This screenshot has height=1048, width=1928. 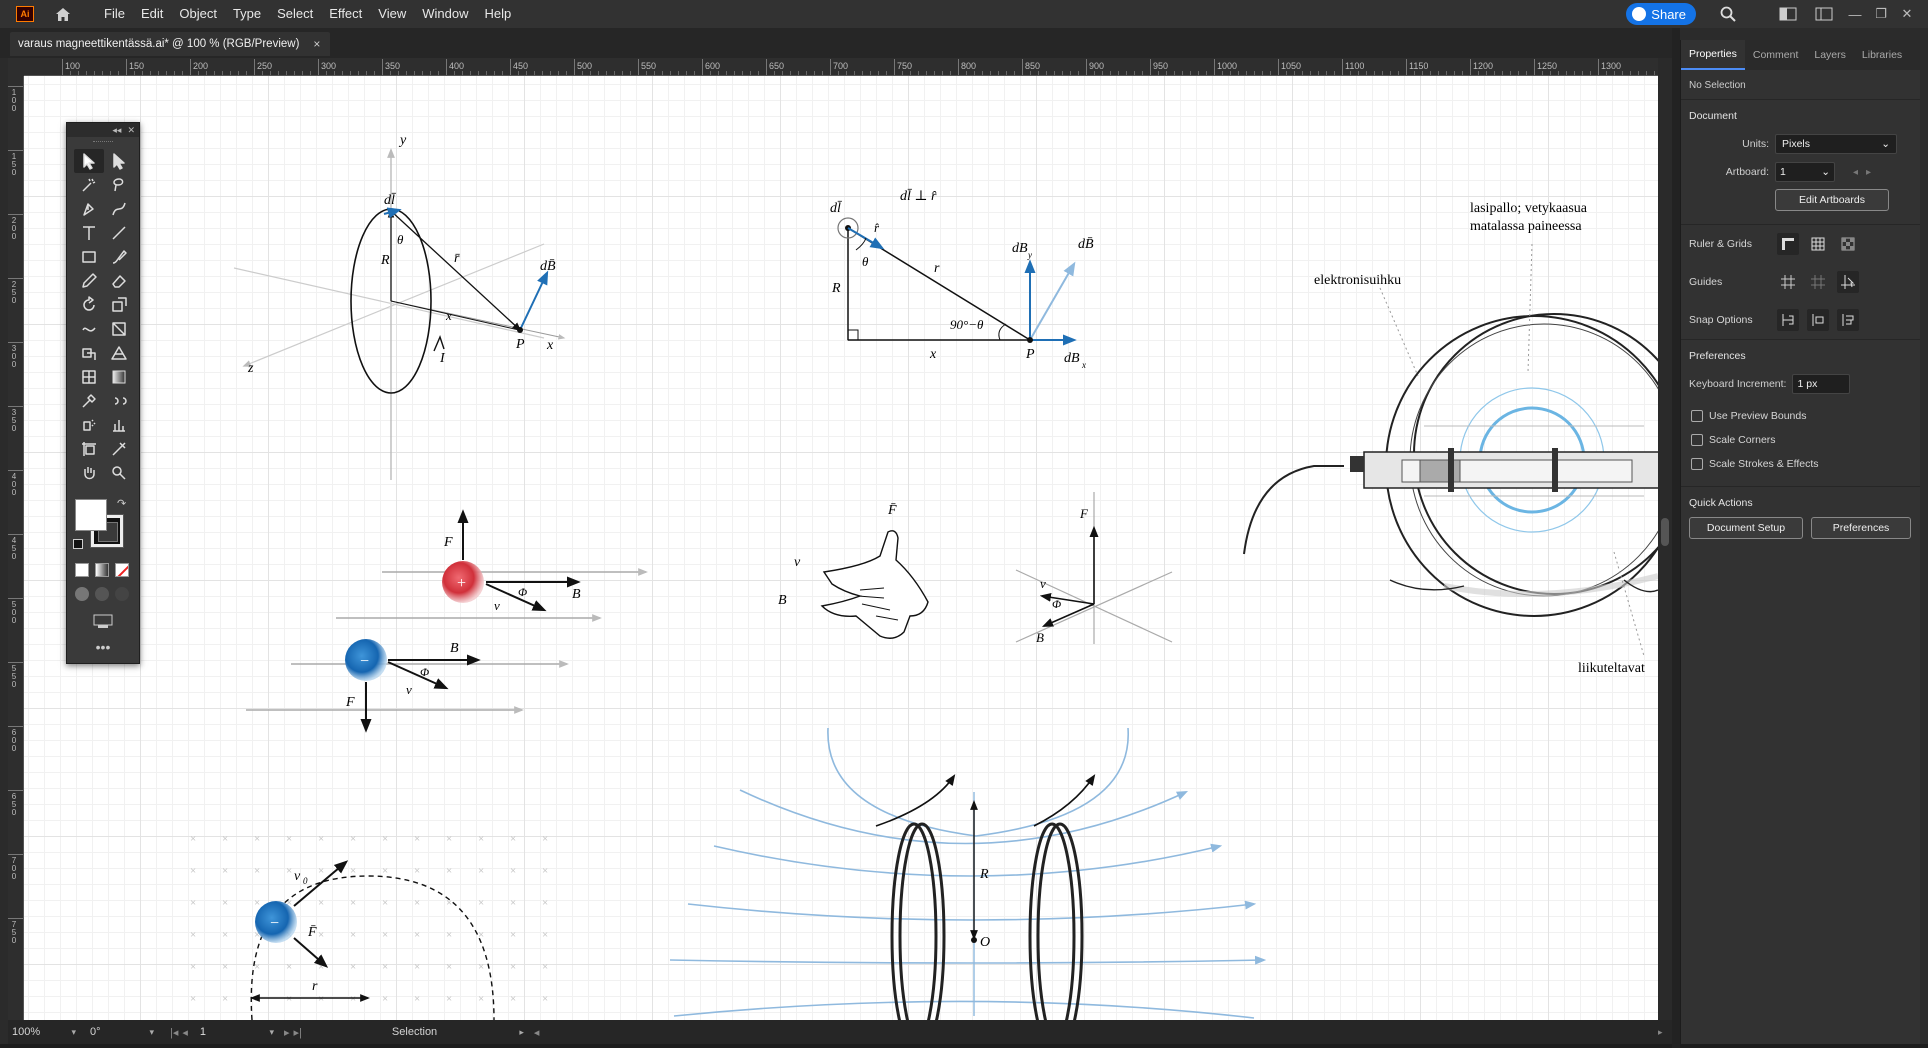 What do you see at coordinates (119, 257) in the screenshot?
I see `paintbrush-tool` at bounding box center [119, 257].